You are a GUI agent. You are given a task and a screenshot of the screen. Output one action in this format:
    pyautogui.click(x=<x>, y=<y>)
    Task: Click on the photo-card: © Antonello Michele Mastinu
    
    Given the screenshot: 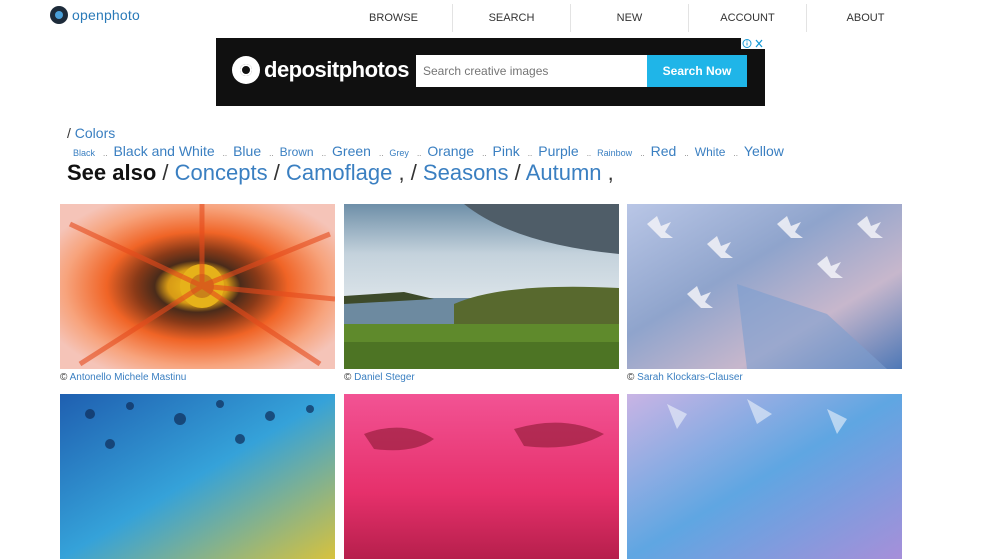 What is the action you would take?
    pyautogui.click(x=197, y=293)
    